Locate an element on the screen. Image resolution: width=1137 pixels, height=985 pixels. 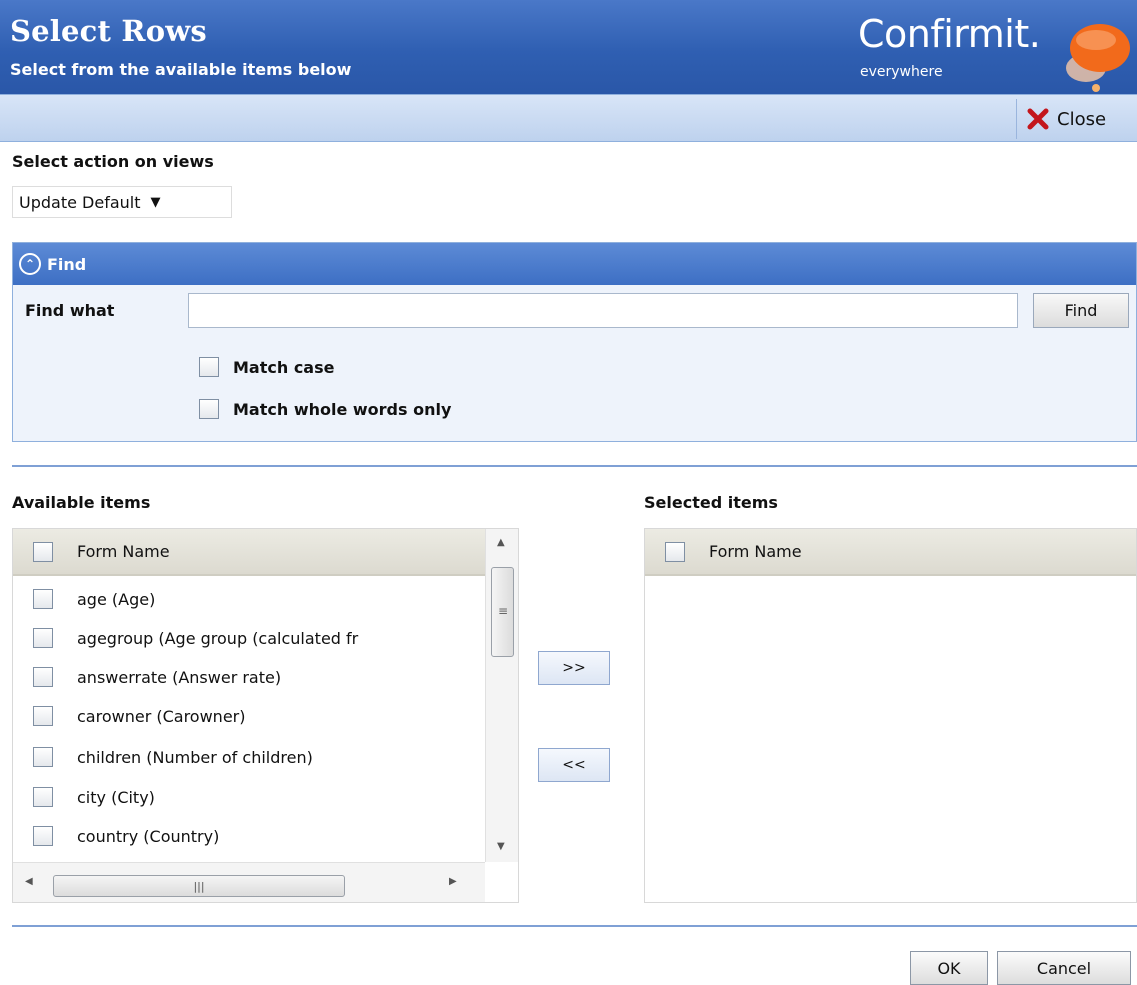
list-item: agegroup (Age group (calculated fr is located at coordinates (195, 638).